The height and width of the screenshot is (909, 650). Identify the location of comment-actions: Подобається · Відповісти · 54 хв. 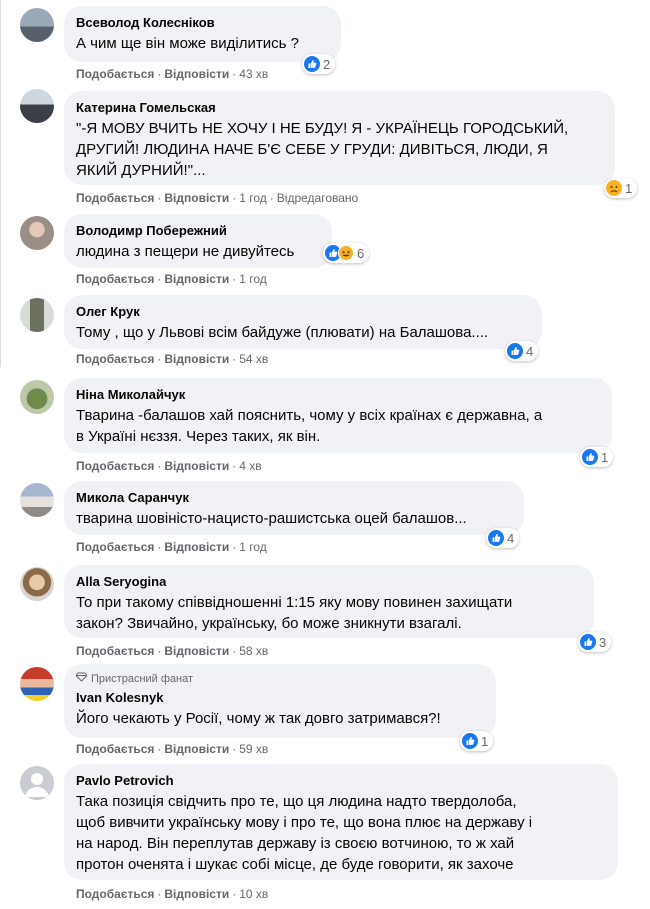
(172, 359).